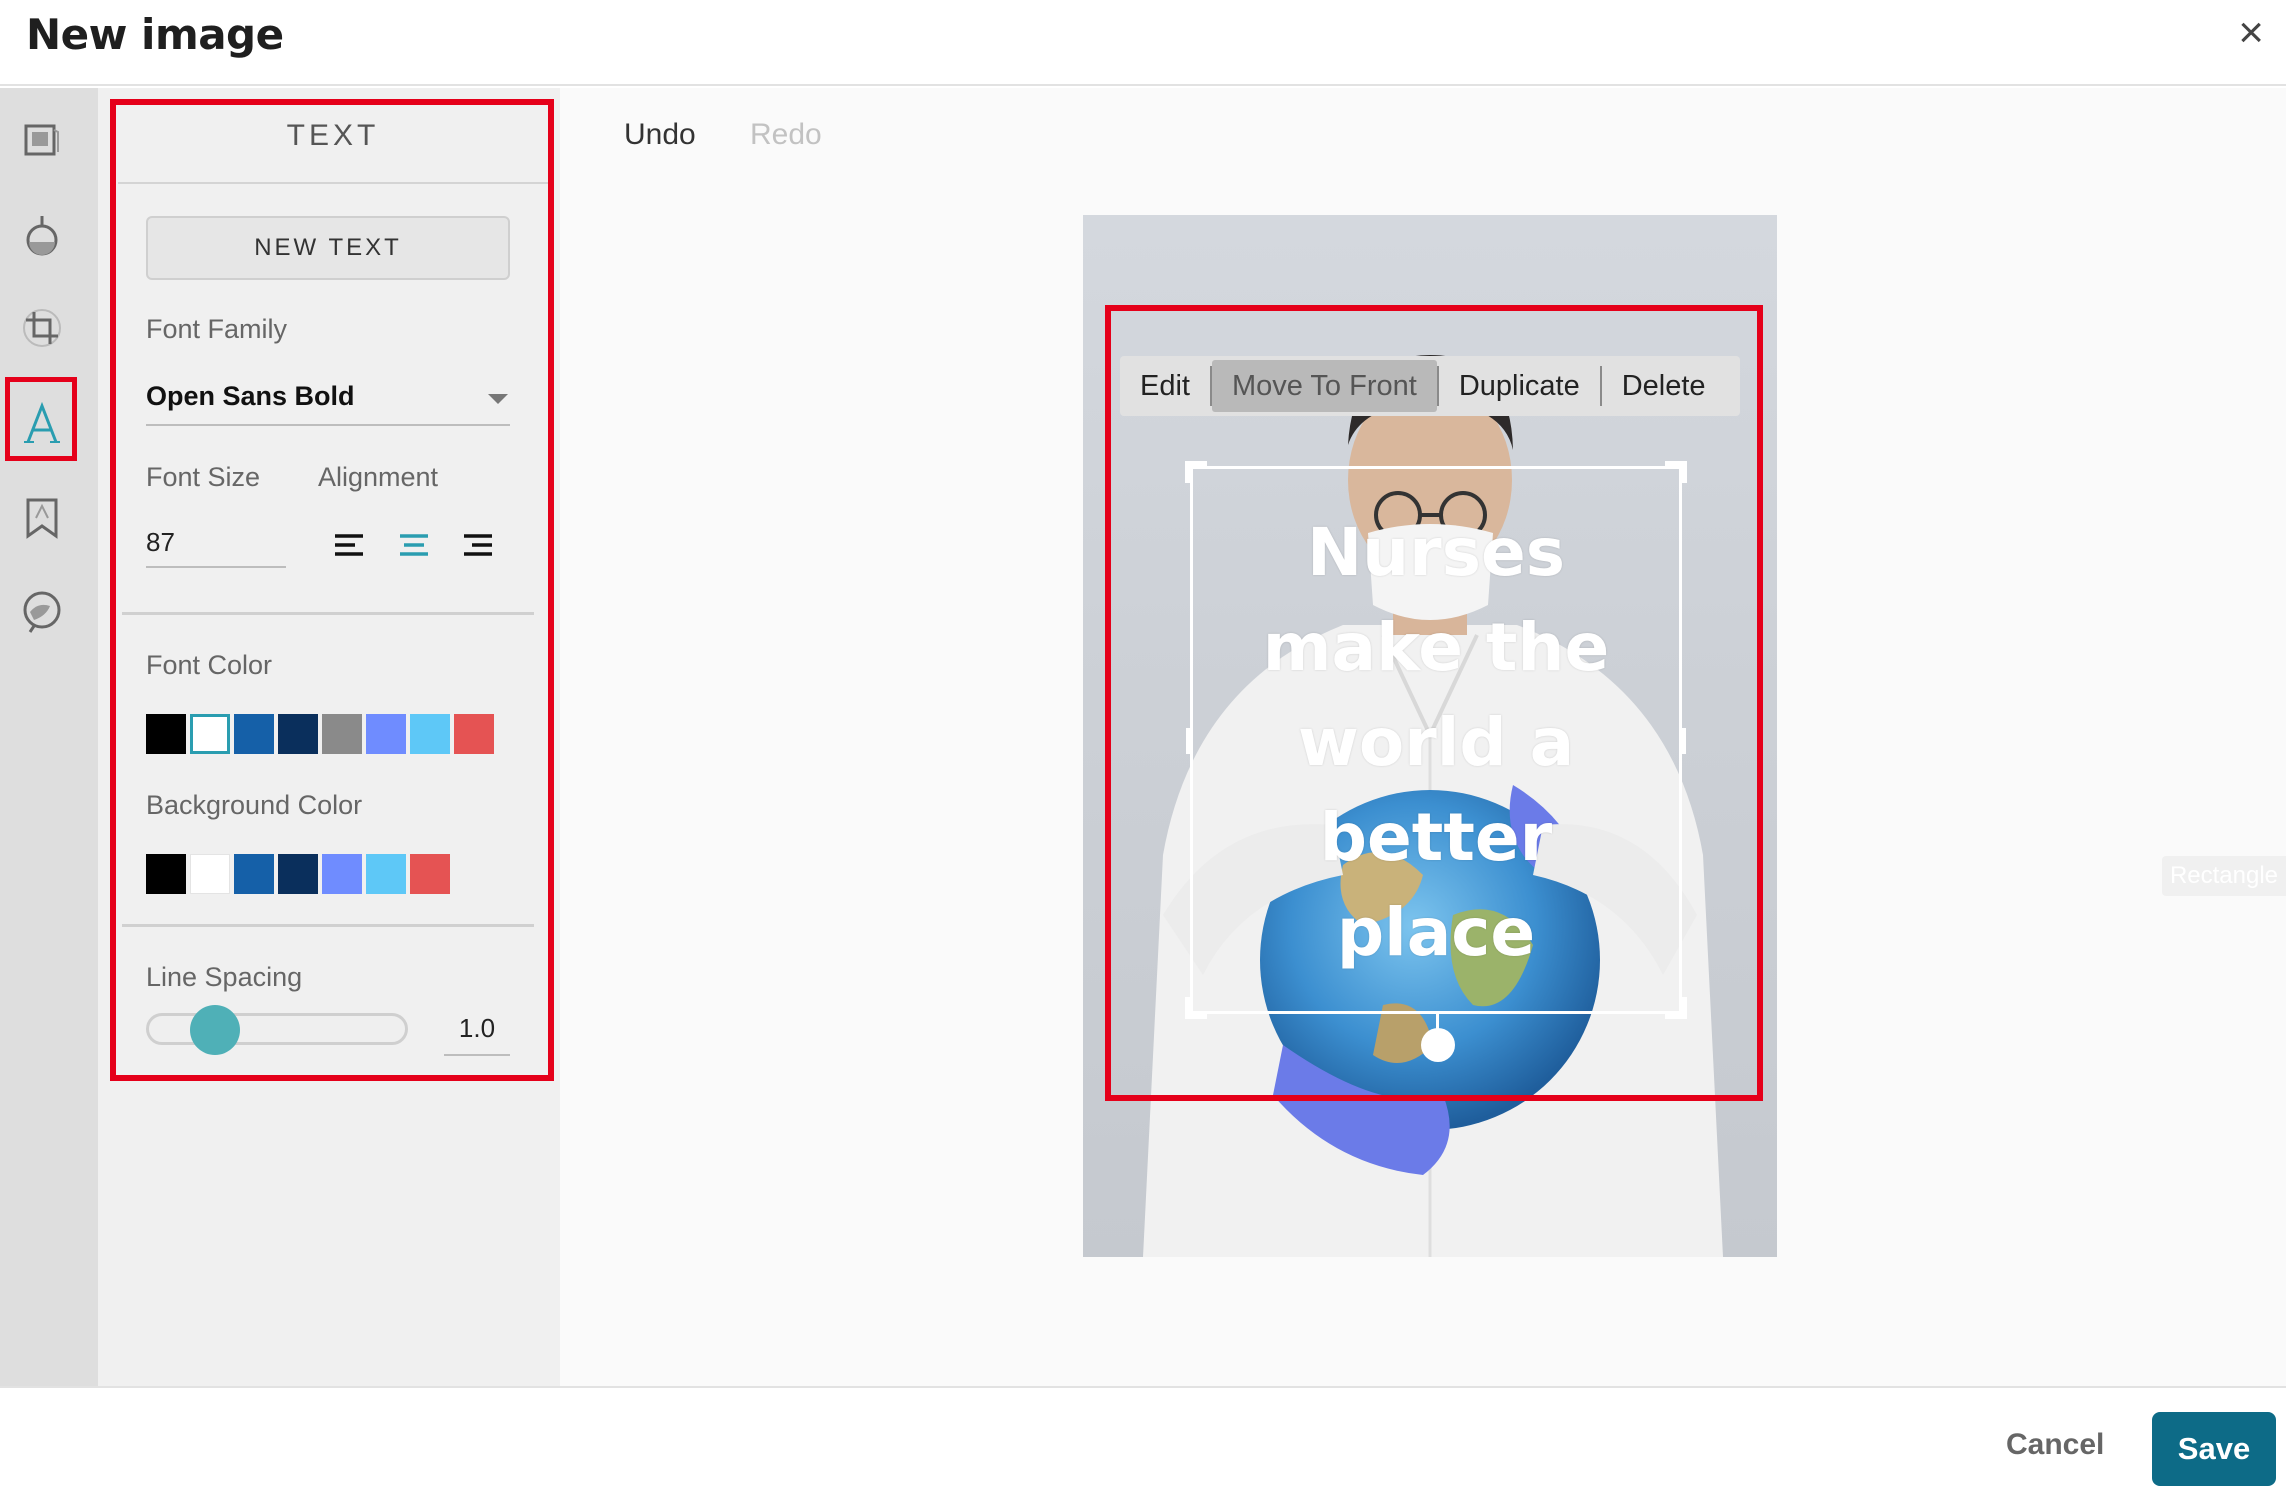 This screenshot has width=2286, height=1500. I want to click on line-spacing-slider-thumb, so click(215, 1030).